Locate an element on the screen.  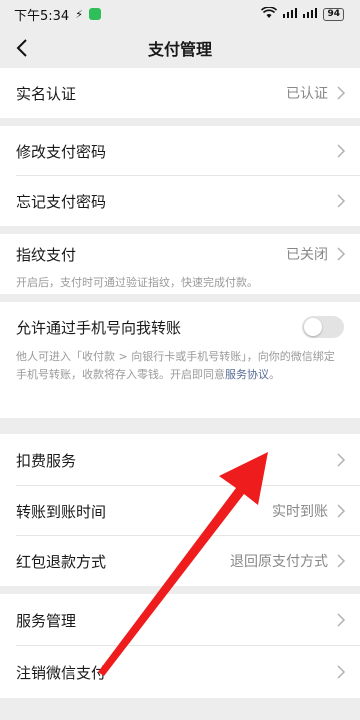
row-value: 退回原支付方式 is located at coordinates (279, 562).